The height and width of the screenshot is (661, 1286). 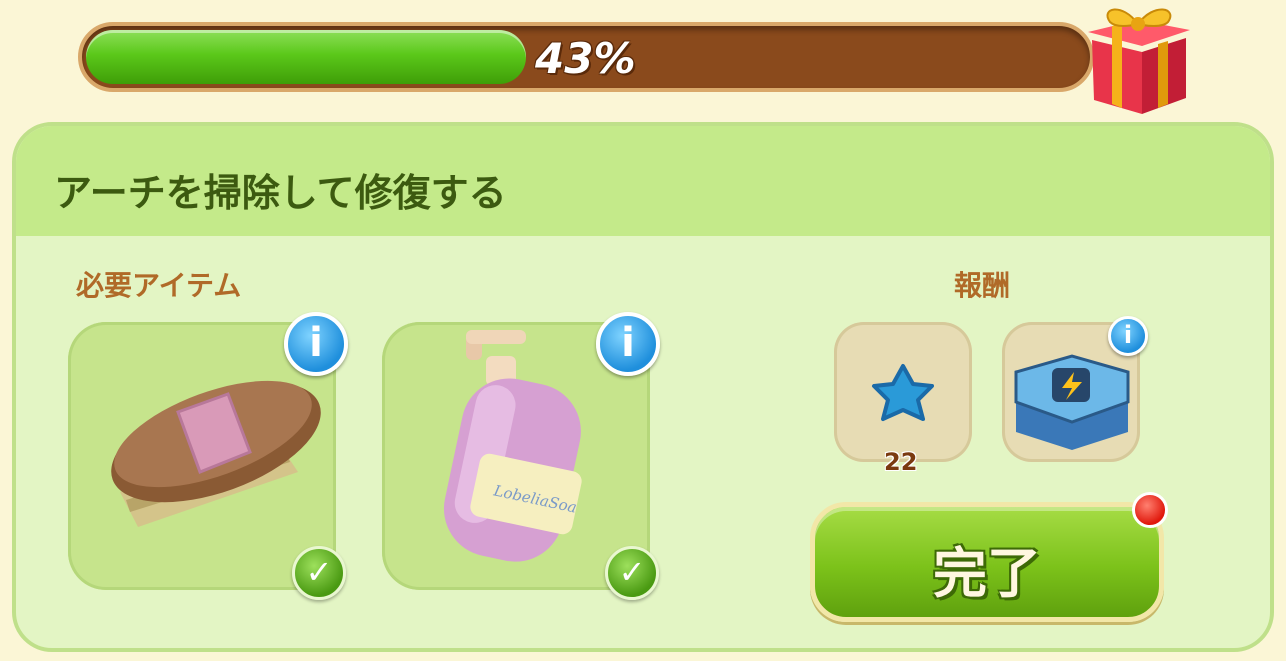 What do you see at coordinates (1150, 510) in the screenshot?
I see `notification-dot` at bounding box center [1150, 510].